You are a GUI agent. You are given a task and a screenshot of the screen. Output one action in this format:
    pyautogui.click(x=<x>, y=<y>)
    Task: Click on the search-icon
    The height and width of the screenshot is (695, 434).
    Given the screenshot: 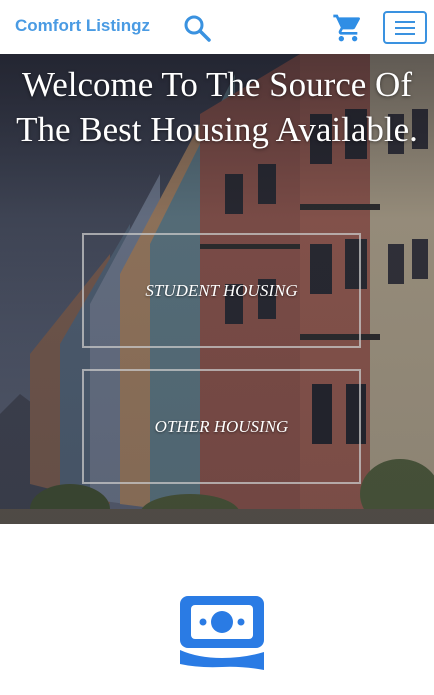 What is the action you would take?
    pyautogui.click(x=197, y=28)
    